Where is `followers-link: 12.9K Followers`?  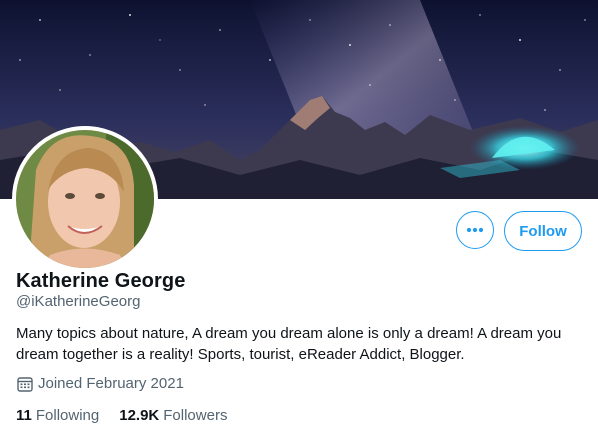
followers-link: 12.9K Followers is located at coordinates (173, 415).